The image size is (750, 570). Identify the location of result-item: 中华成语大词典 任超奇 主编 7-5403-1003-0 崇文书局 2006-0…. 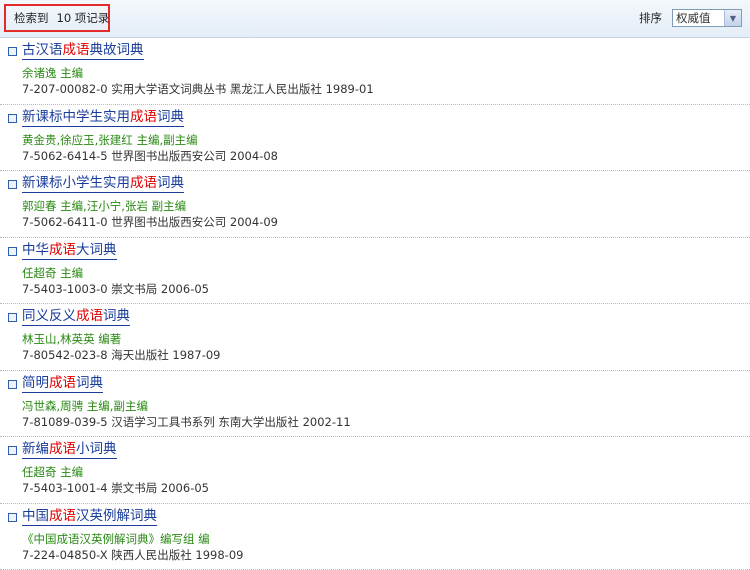
(375, 271).